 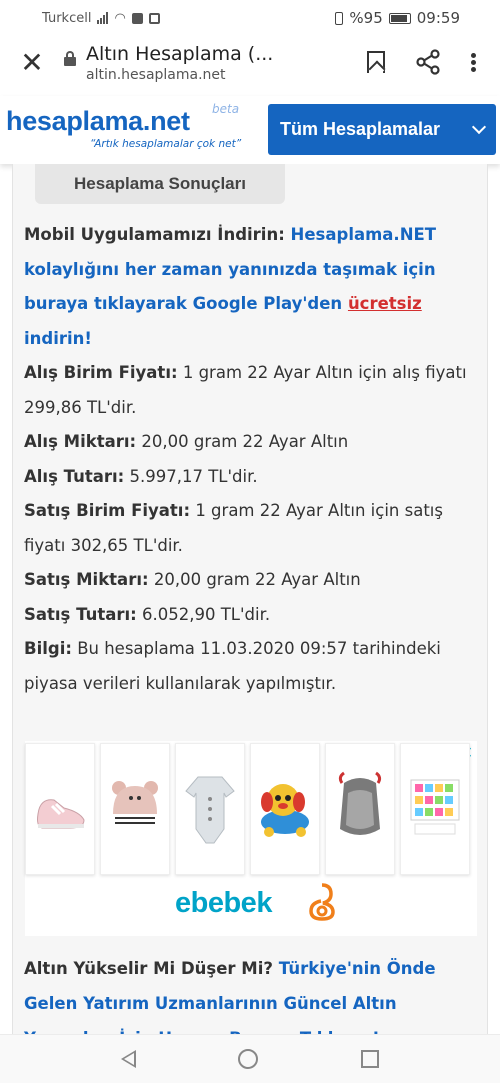 What do you see at coordinates (250, 18) in the screenshot?
I see `status-bar: Turkcell ◠ %95 09:59` at bounding box center [250, 18].